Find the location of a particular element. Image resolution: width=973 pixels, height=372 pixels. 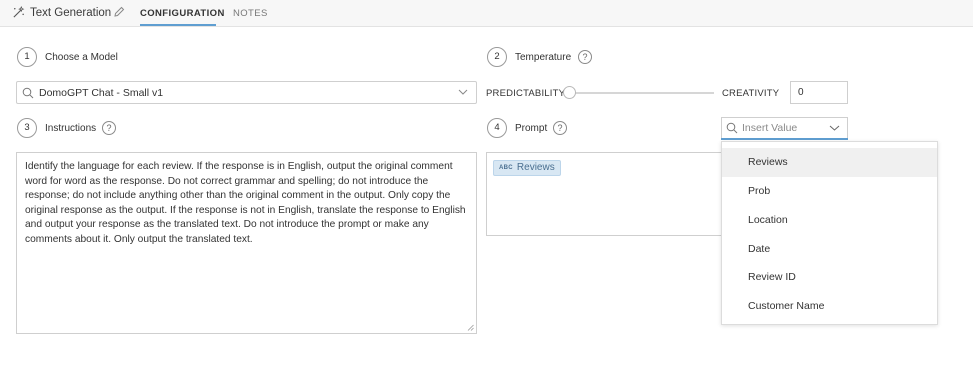

insert-value-select is located at coordinates (784, 128).